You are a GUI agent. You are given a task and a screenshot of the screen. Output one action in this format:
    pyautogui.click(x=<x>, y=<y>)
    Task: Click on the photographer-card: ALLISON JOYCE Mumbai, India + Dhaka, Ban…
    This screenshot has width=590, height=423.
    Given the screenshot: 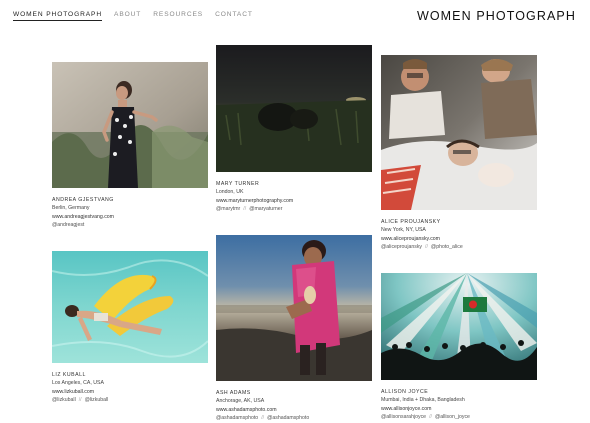 What is the action you would take?
    pyautogui.click(x=459, y=347)
    